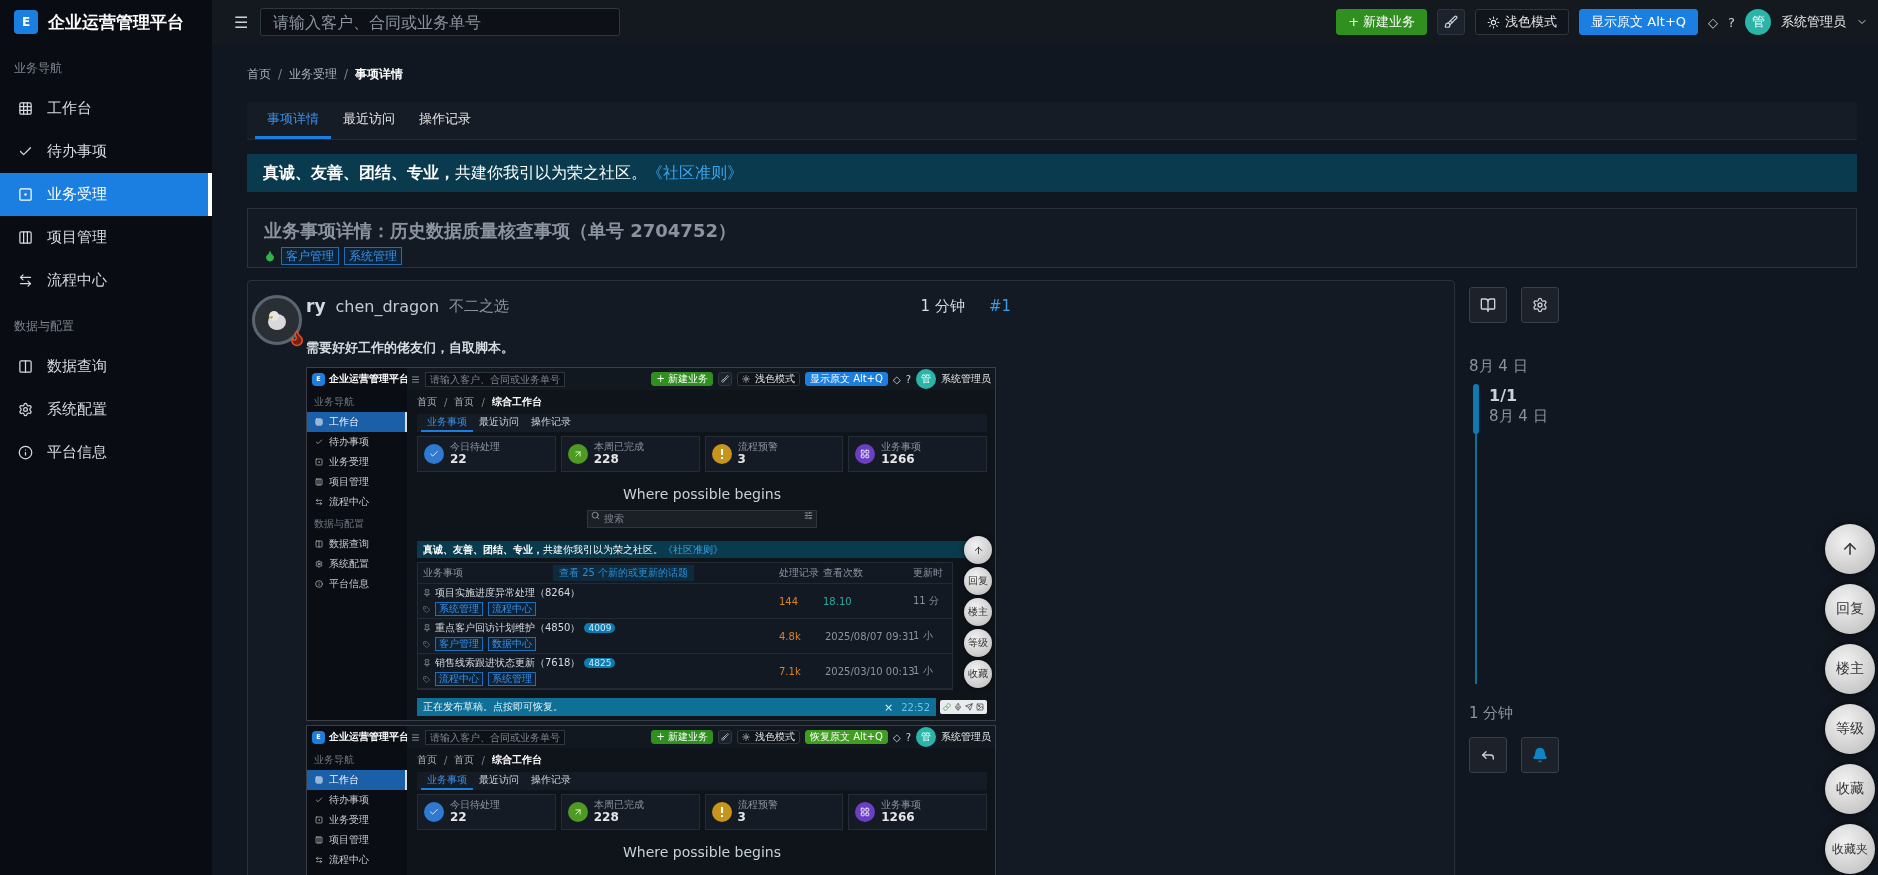 Image resolution: width=1878 pixels, height=875 pixels. Describe the element at coordinates (685, 671) in the screenshot. I see `table-row: 销售线索跟进状态更新（7618） 4825 流程中心 系统管理 7.1k 2025/03/10 00:131 小` at that location.